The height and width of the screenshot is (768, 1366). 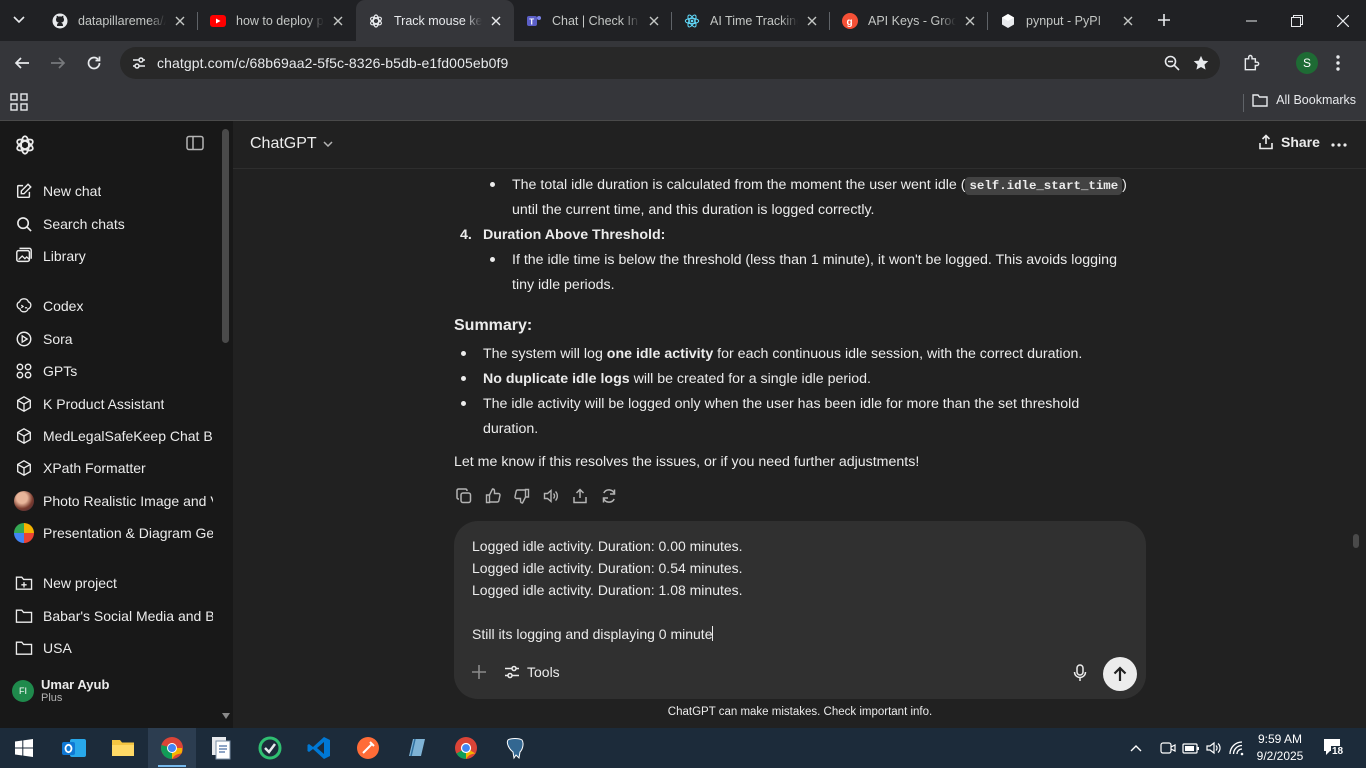 I want to click on taskbar-vscode, so click(x=319, y=748).